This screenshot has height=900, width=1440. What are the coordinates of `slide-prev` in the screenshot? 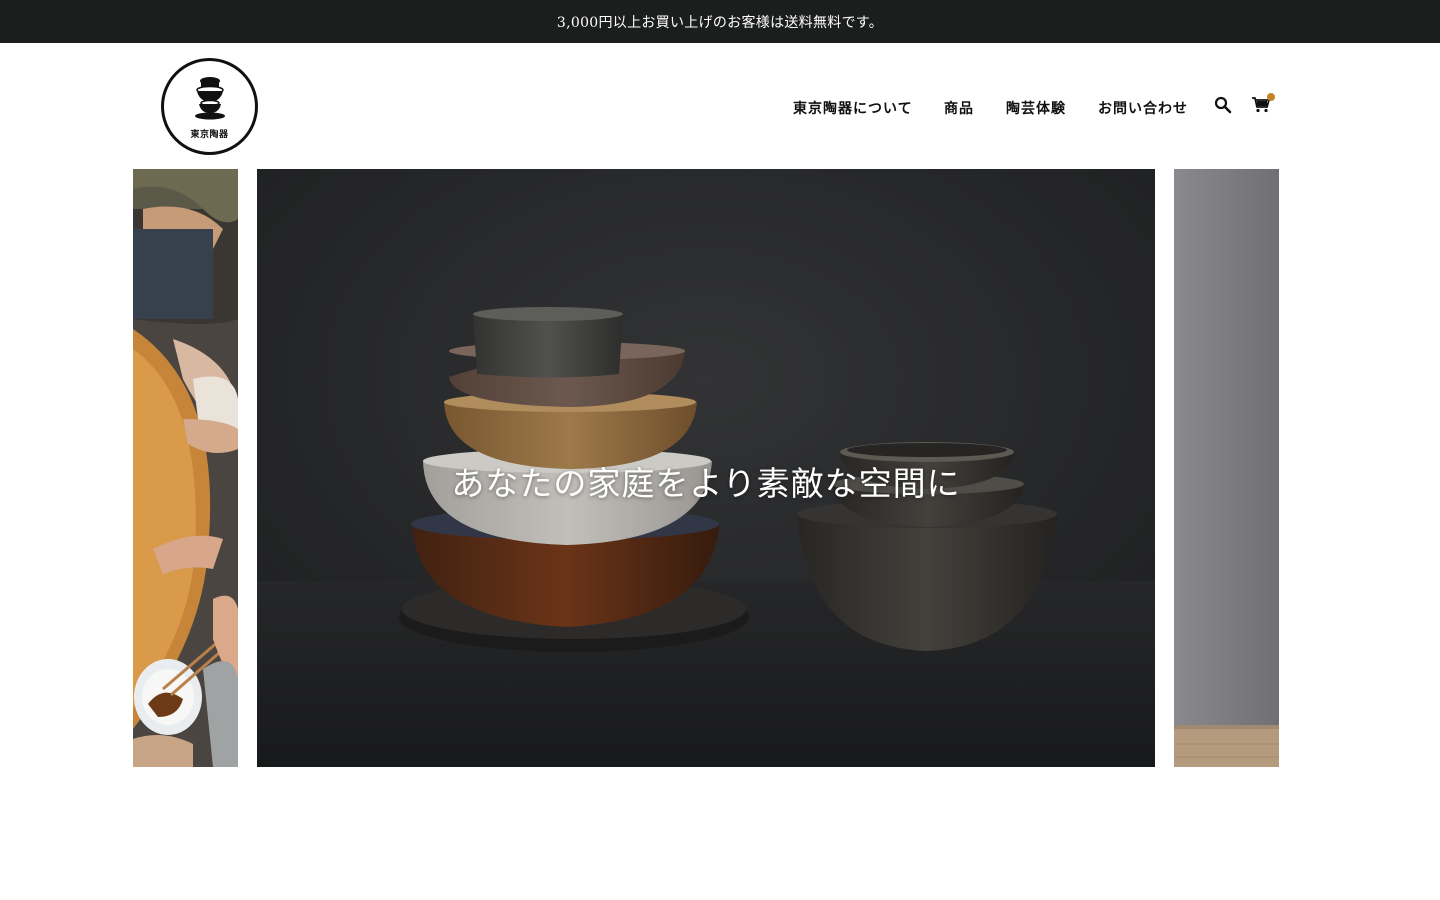 It's located at (185, 468).